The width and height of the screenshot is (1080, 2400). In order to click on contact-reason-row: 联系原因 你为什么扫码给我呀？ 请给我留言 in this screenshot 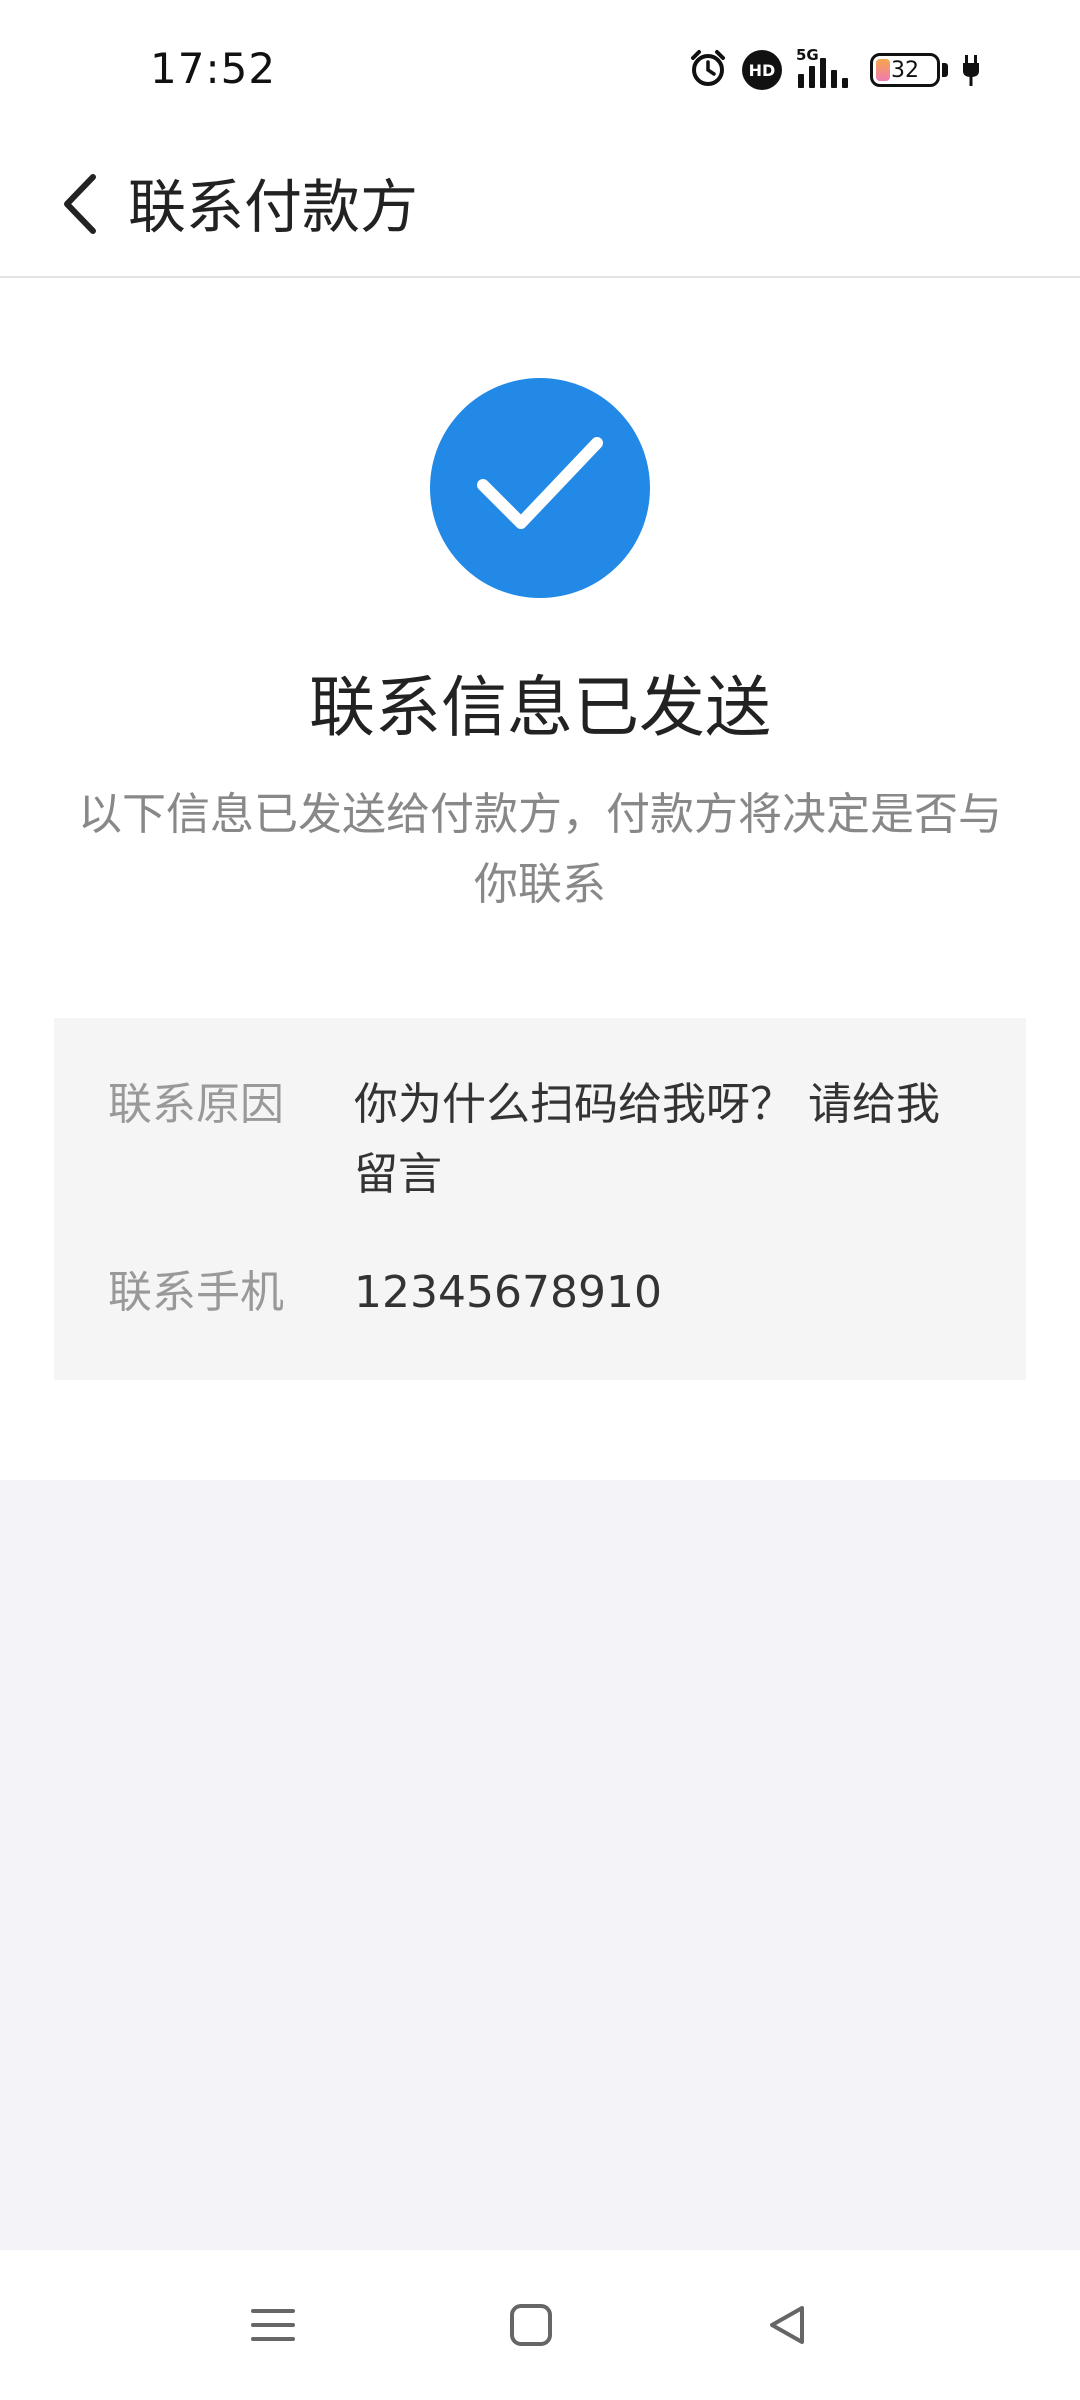, I will do `click(531, 1140)`.